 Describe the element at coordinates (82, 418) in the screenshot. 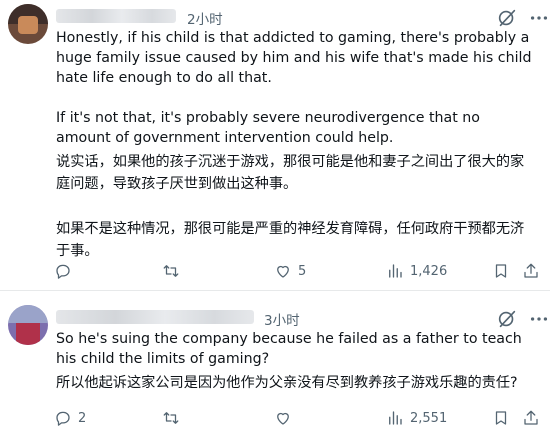

I see `reply-count: 2` at that location.